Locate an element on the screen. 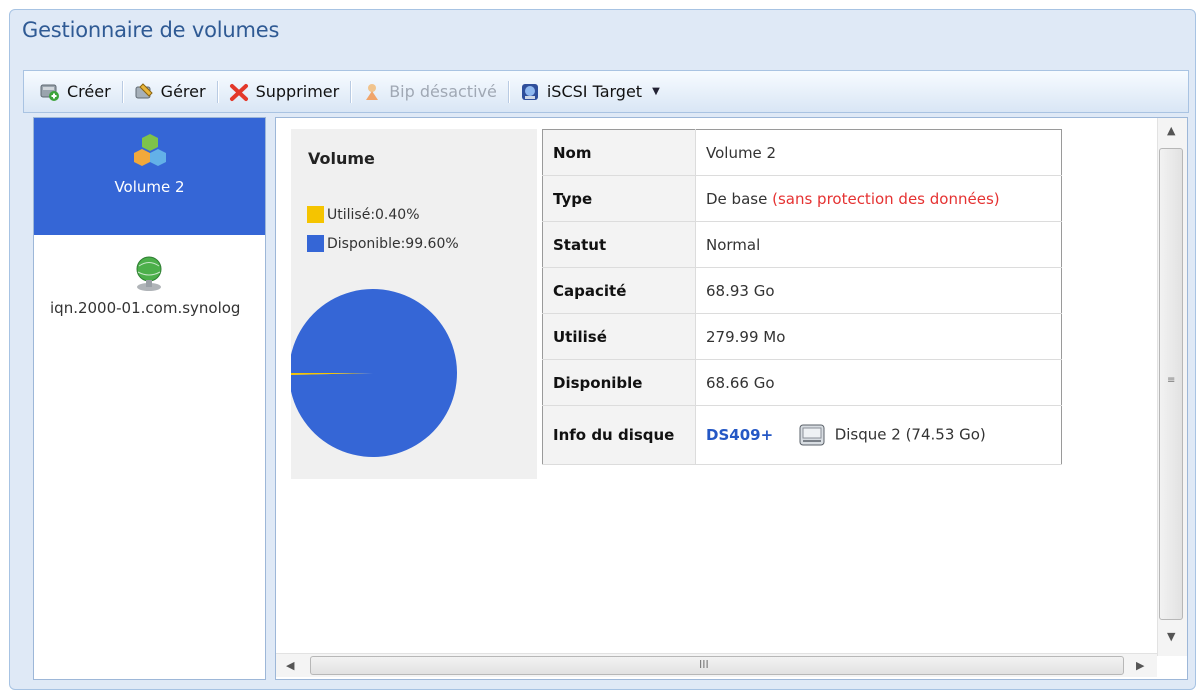 This screenshot has width=1204, height=697. detail-value: Volume 2 is located at coordinates (878, 152).